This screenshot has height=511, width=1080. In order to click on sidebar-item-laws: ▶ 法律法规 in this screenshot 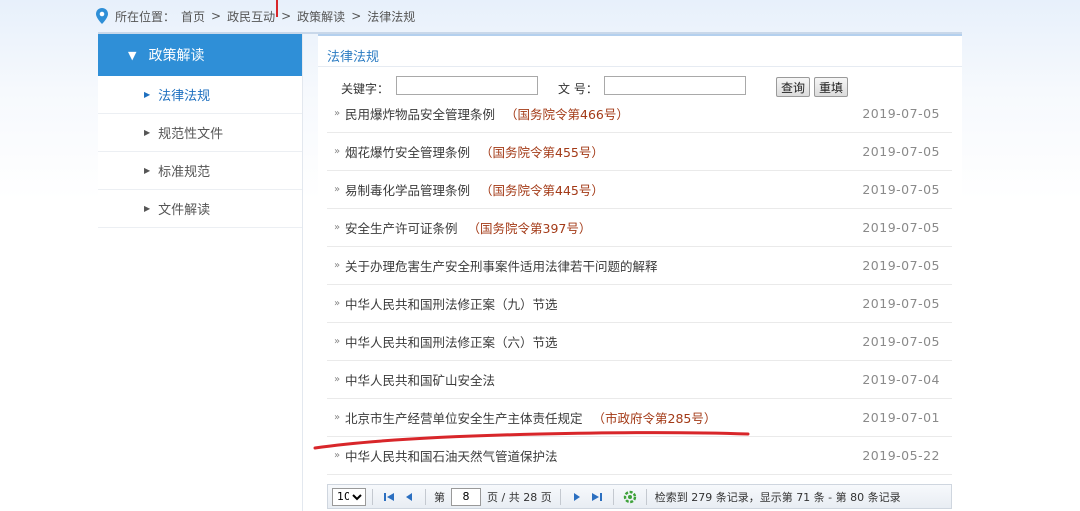, I will do `click(200, 95)`.